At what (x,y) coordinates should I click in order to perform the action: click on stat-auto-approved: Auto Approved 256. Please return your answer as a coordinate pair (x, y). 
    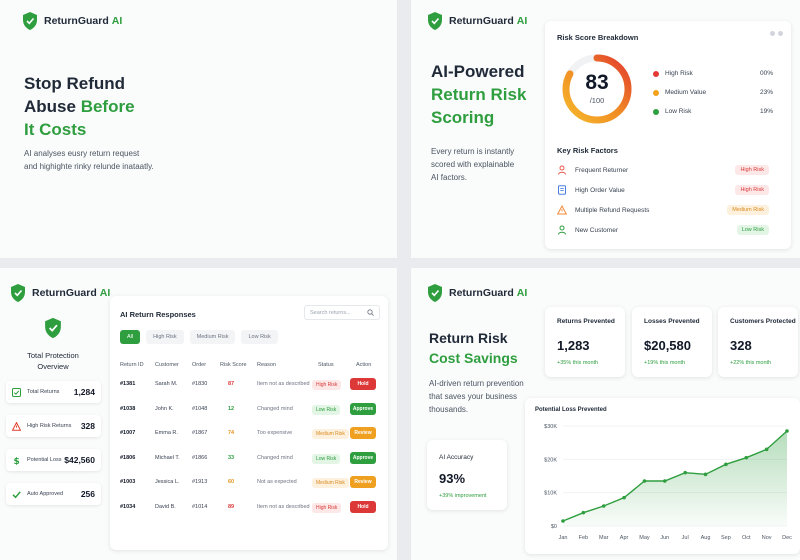
    Looking at the image, I should click on (53, 494).